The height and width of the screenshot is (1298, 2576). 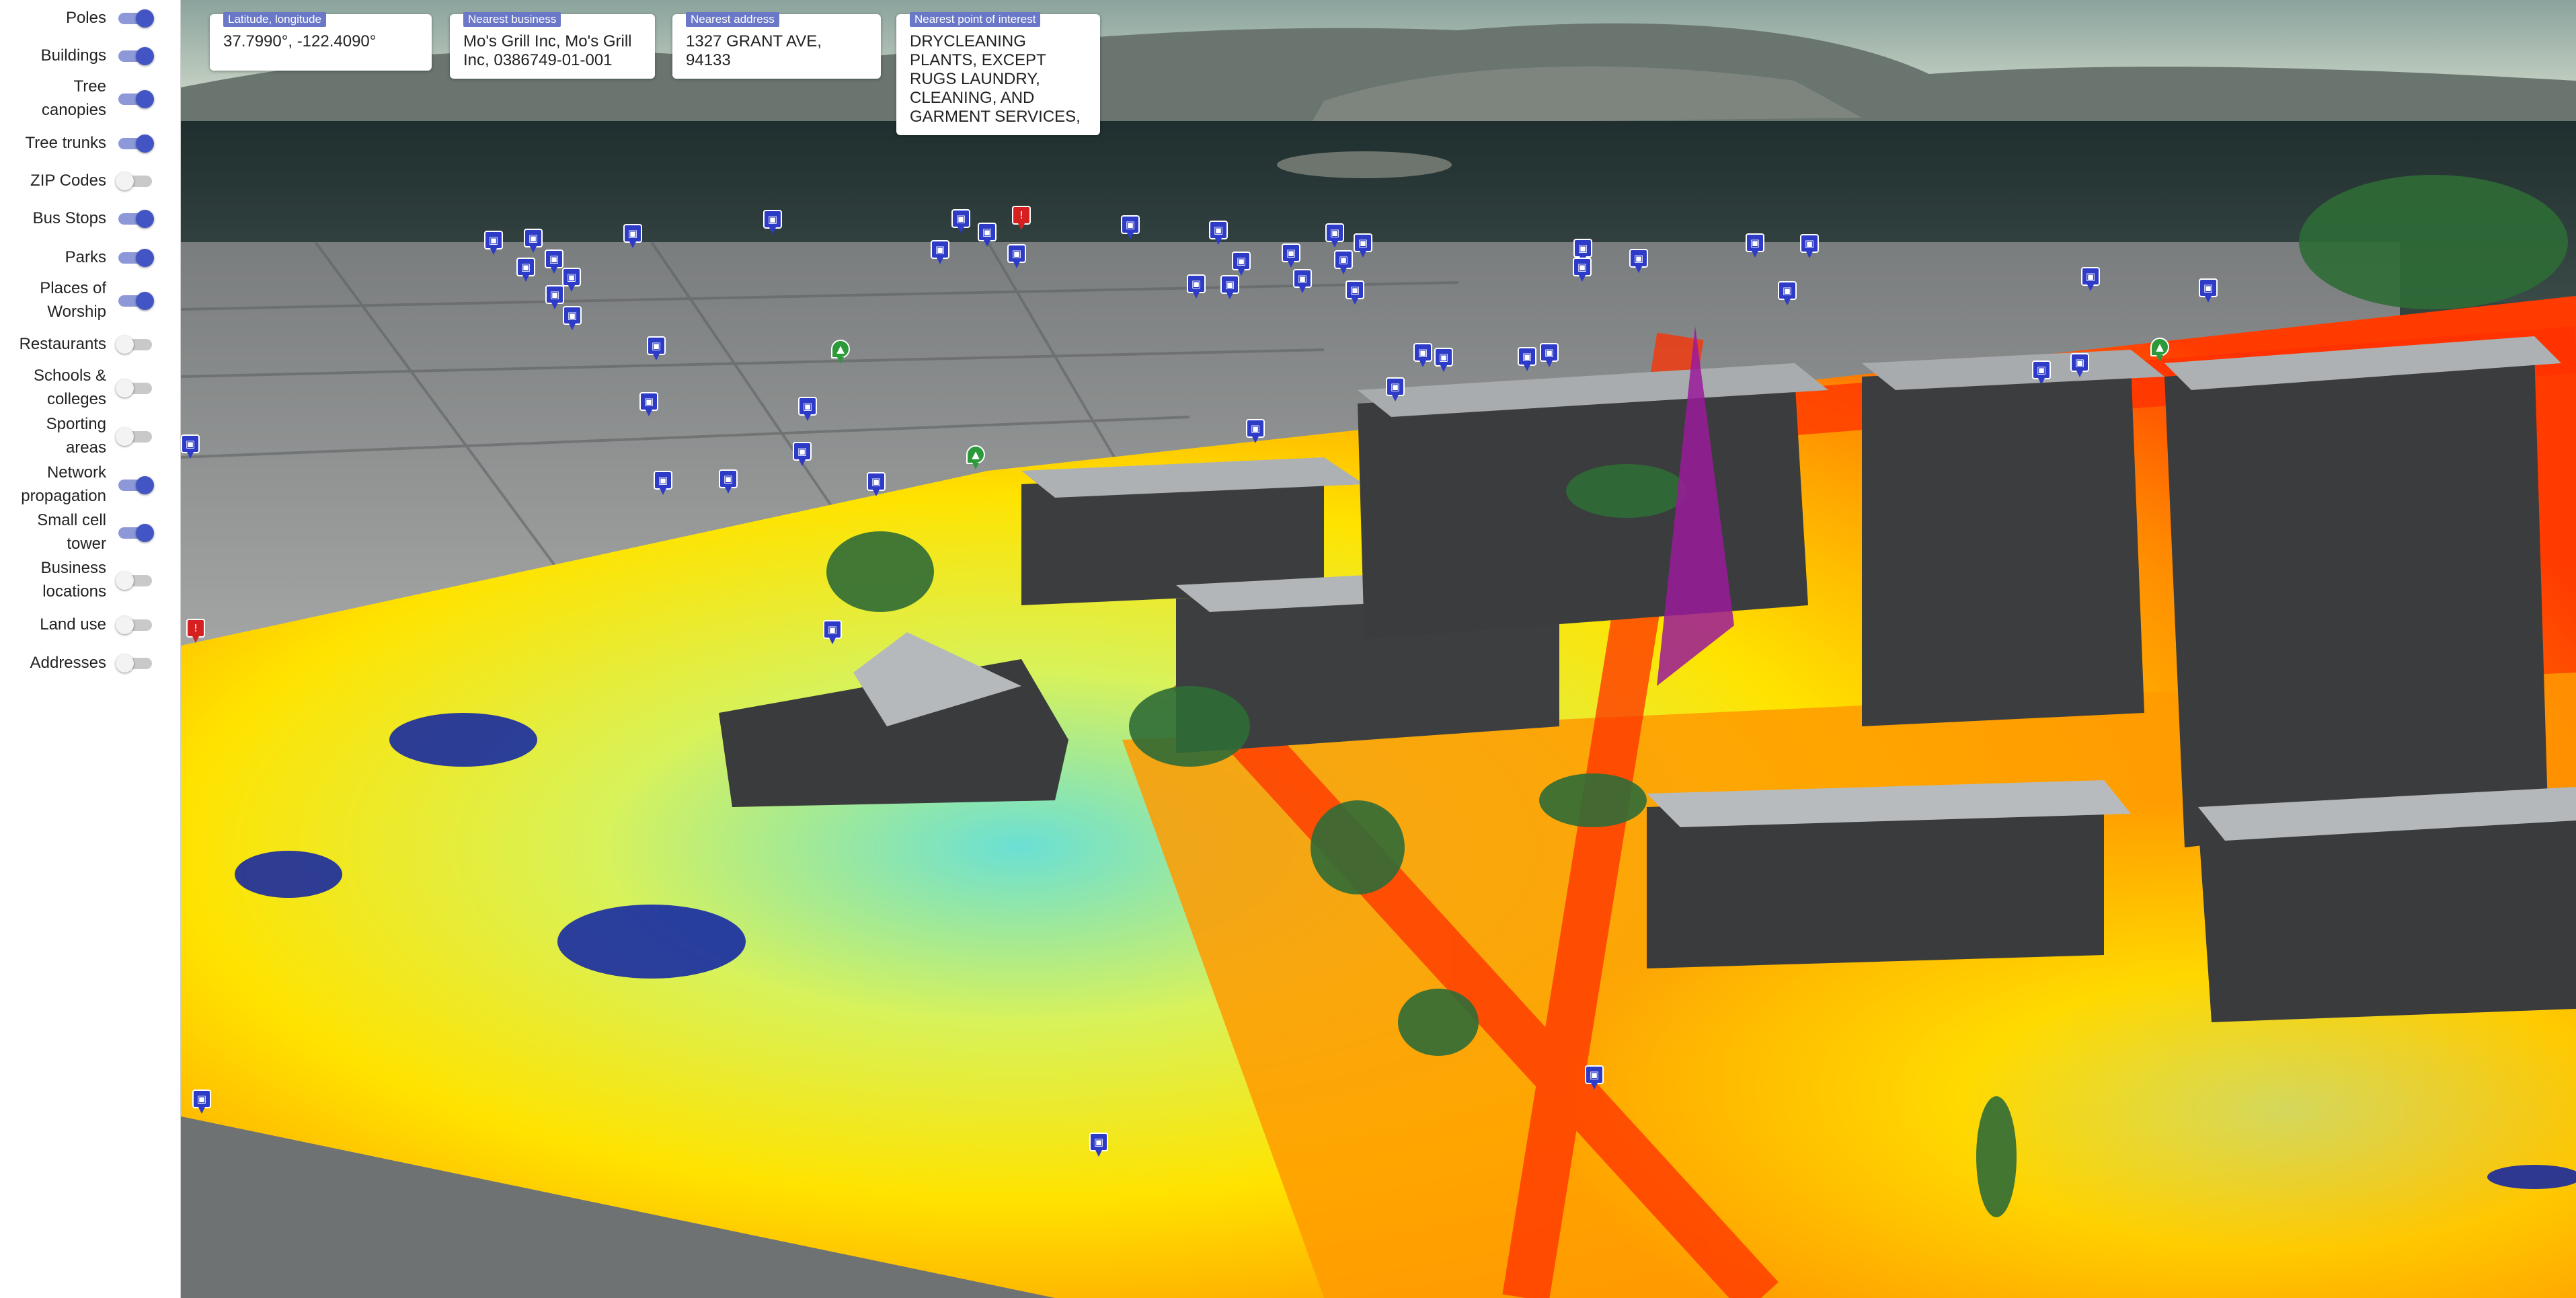 What do you see at coordinates (136, 180) in the screenshot?
I see `toggle-zip-codes` at bounding box center [136, 180].